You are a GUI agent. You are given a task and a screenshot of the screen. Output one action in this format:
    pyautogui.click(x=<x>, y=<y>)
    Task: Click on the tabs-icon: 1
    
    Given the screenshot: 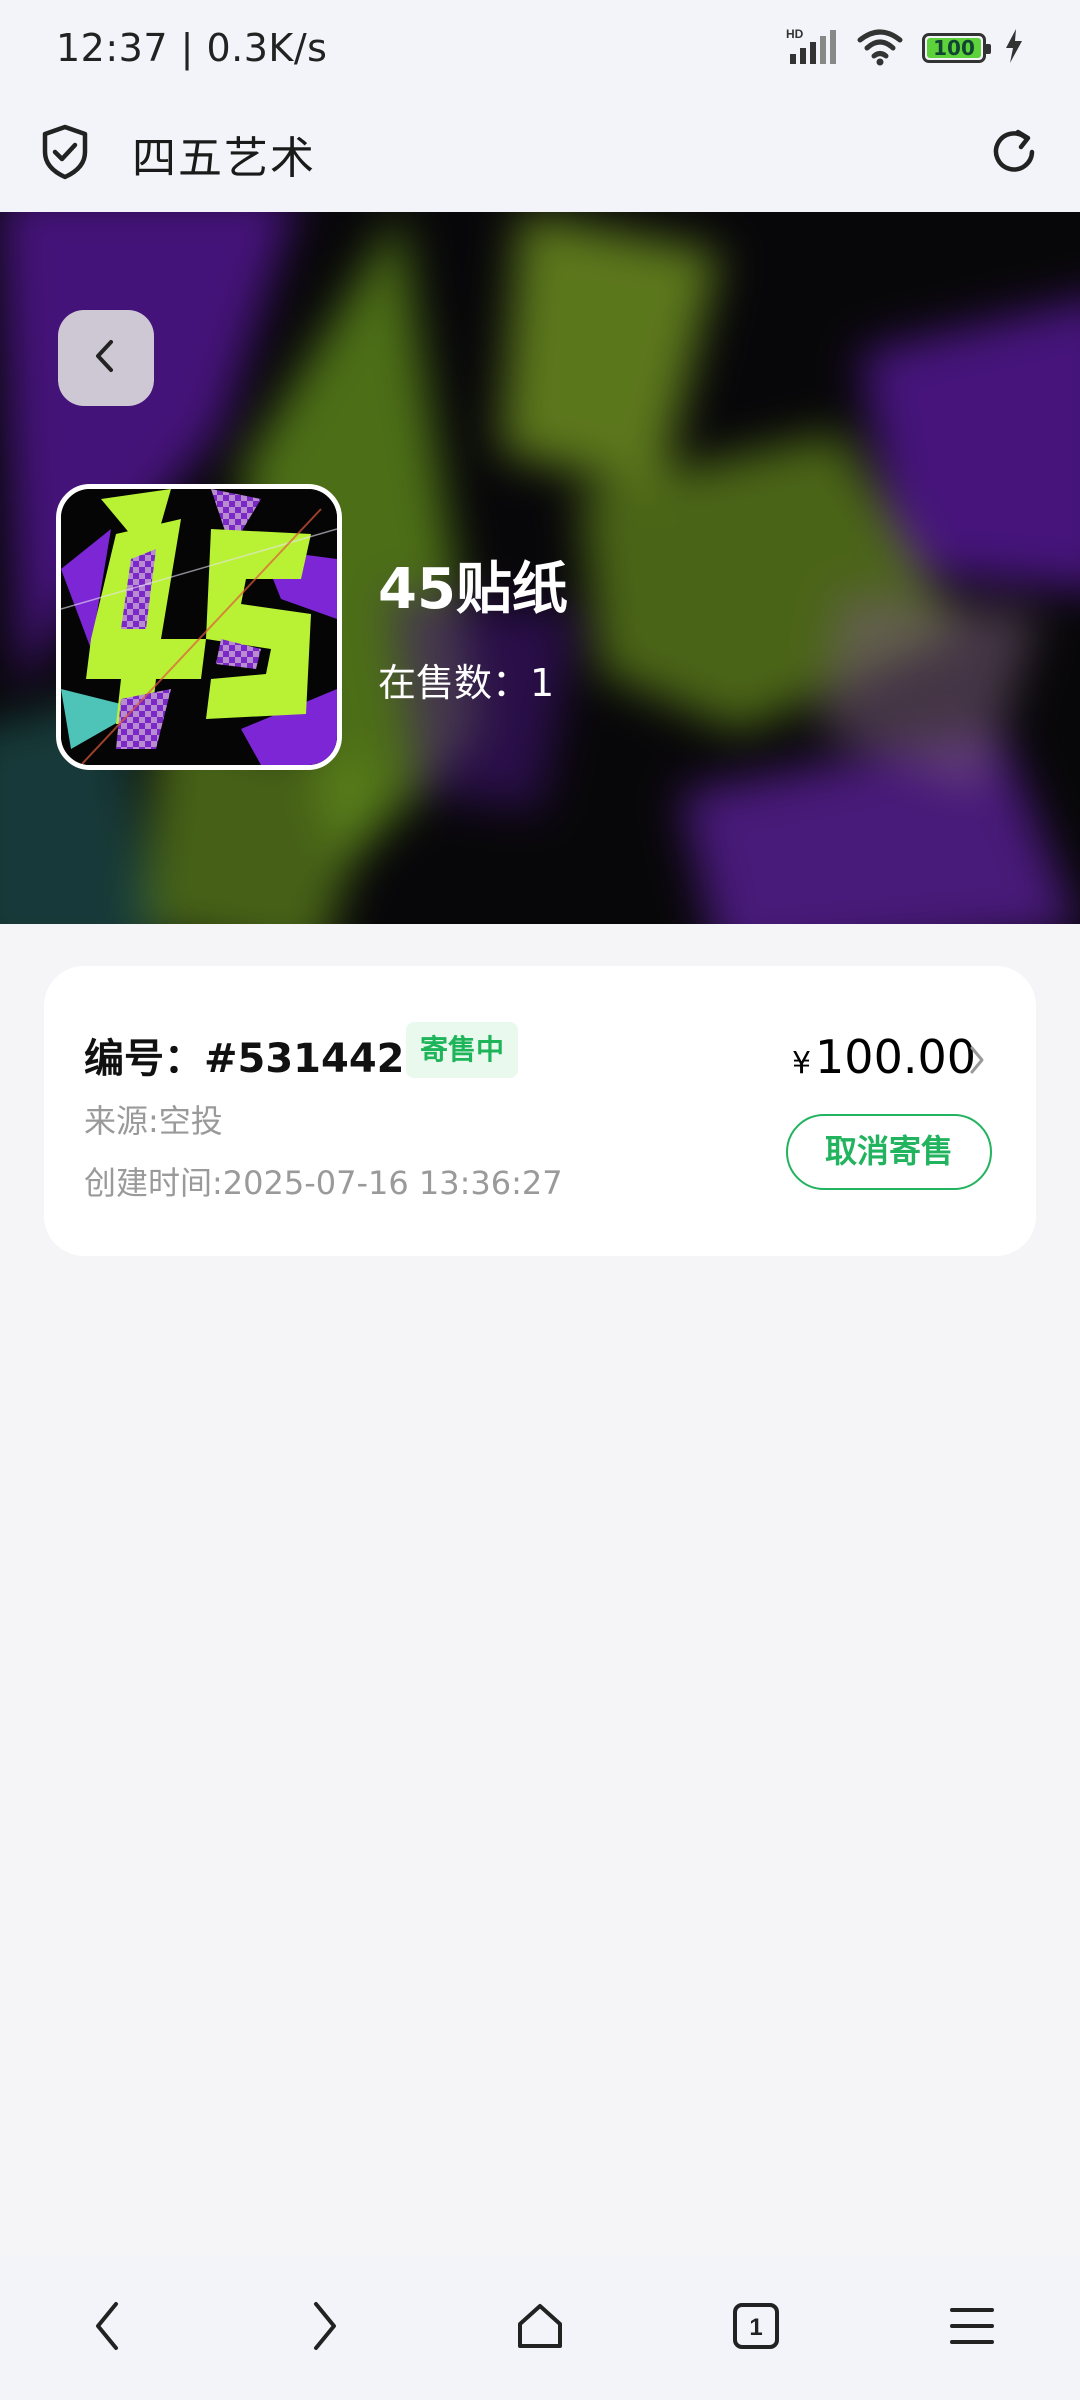 What is the action you would take?
    pyautogui.click(x=756, y=2328)
    